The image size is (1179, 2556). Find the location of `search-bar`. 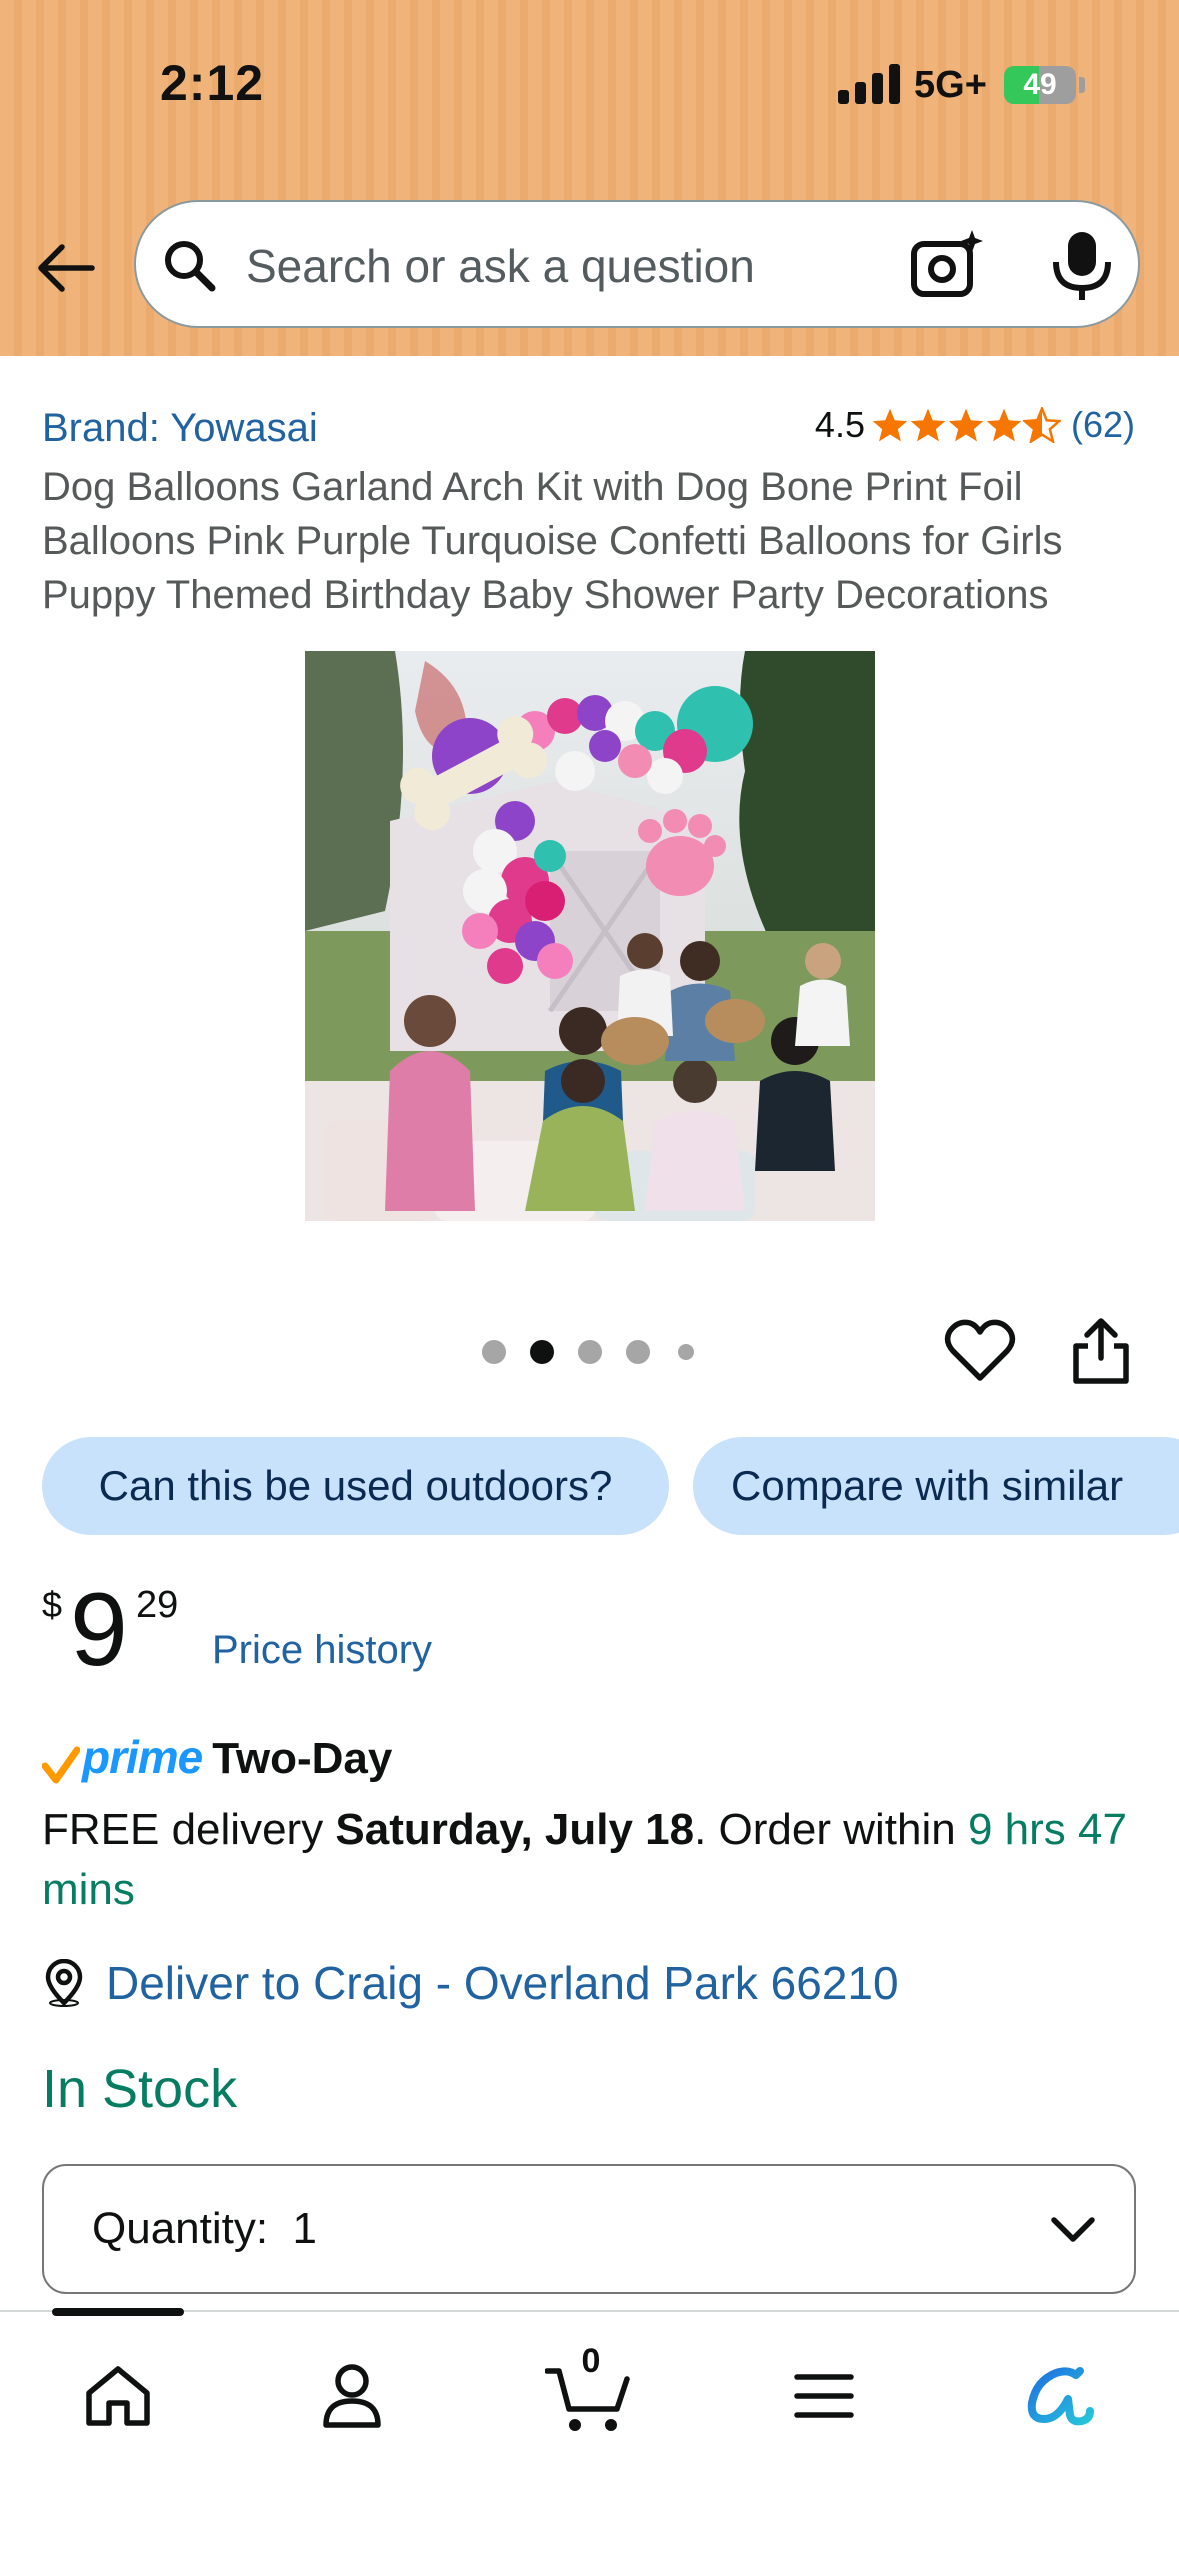

search-bar is located at coordinates (637, 264).